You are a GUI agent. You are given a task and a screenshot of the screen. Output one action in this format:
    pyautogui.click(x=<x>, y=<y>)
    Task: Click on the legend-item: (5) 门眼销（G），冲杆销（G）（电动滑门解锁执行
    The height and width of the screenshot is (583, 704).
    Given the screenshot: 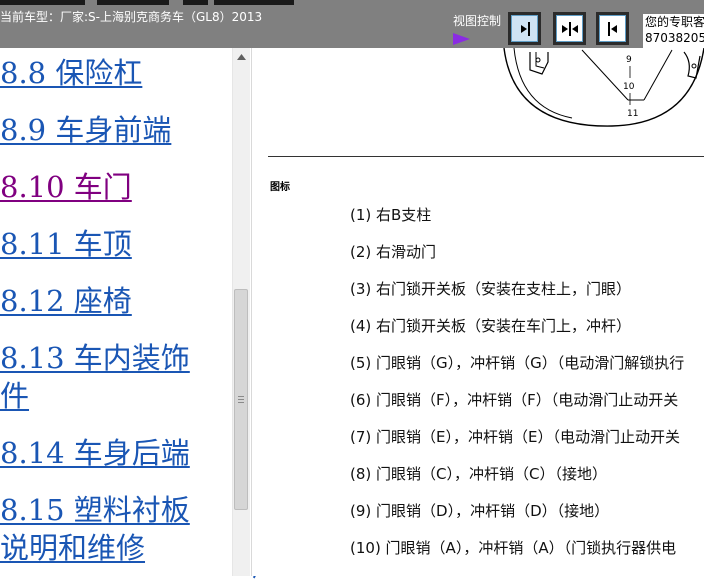 What is the action you would take?
    pyautogui.click(x=517, y=363)
    